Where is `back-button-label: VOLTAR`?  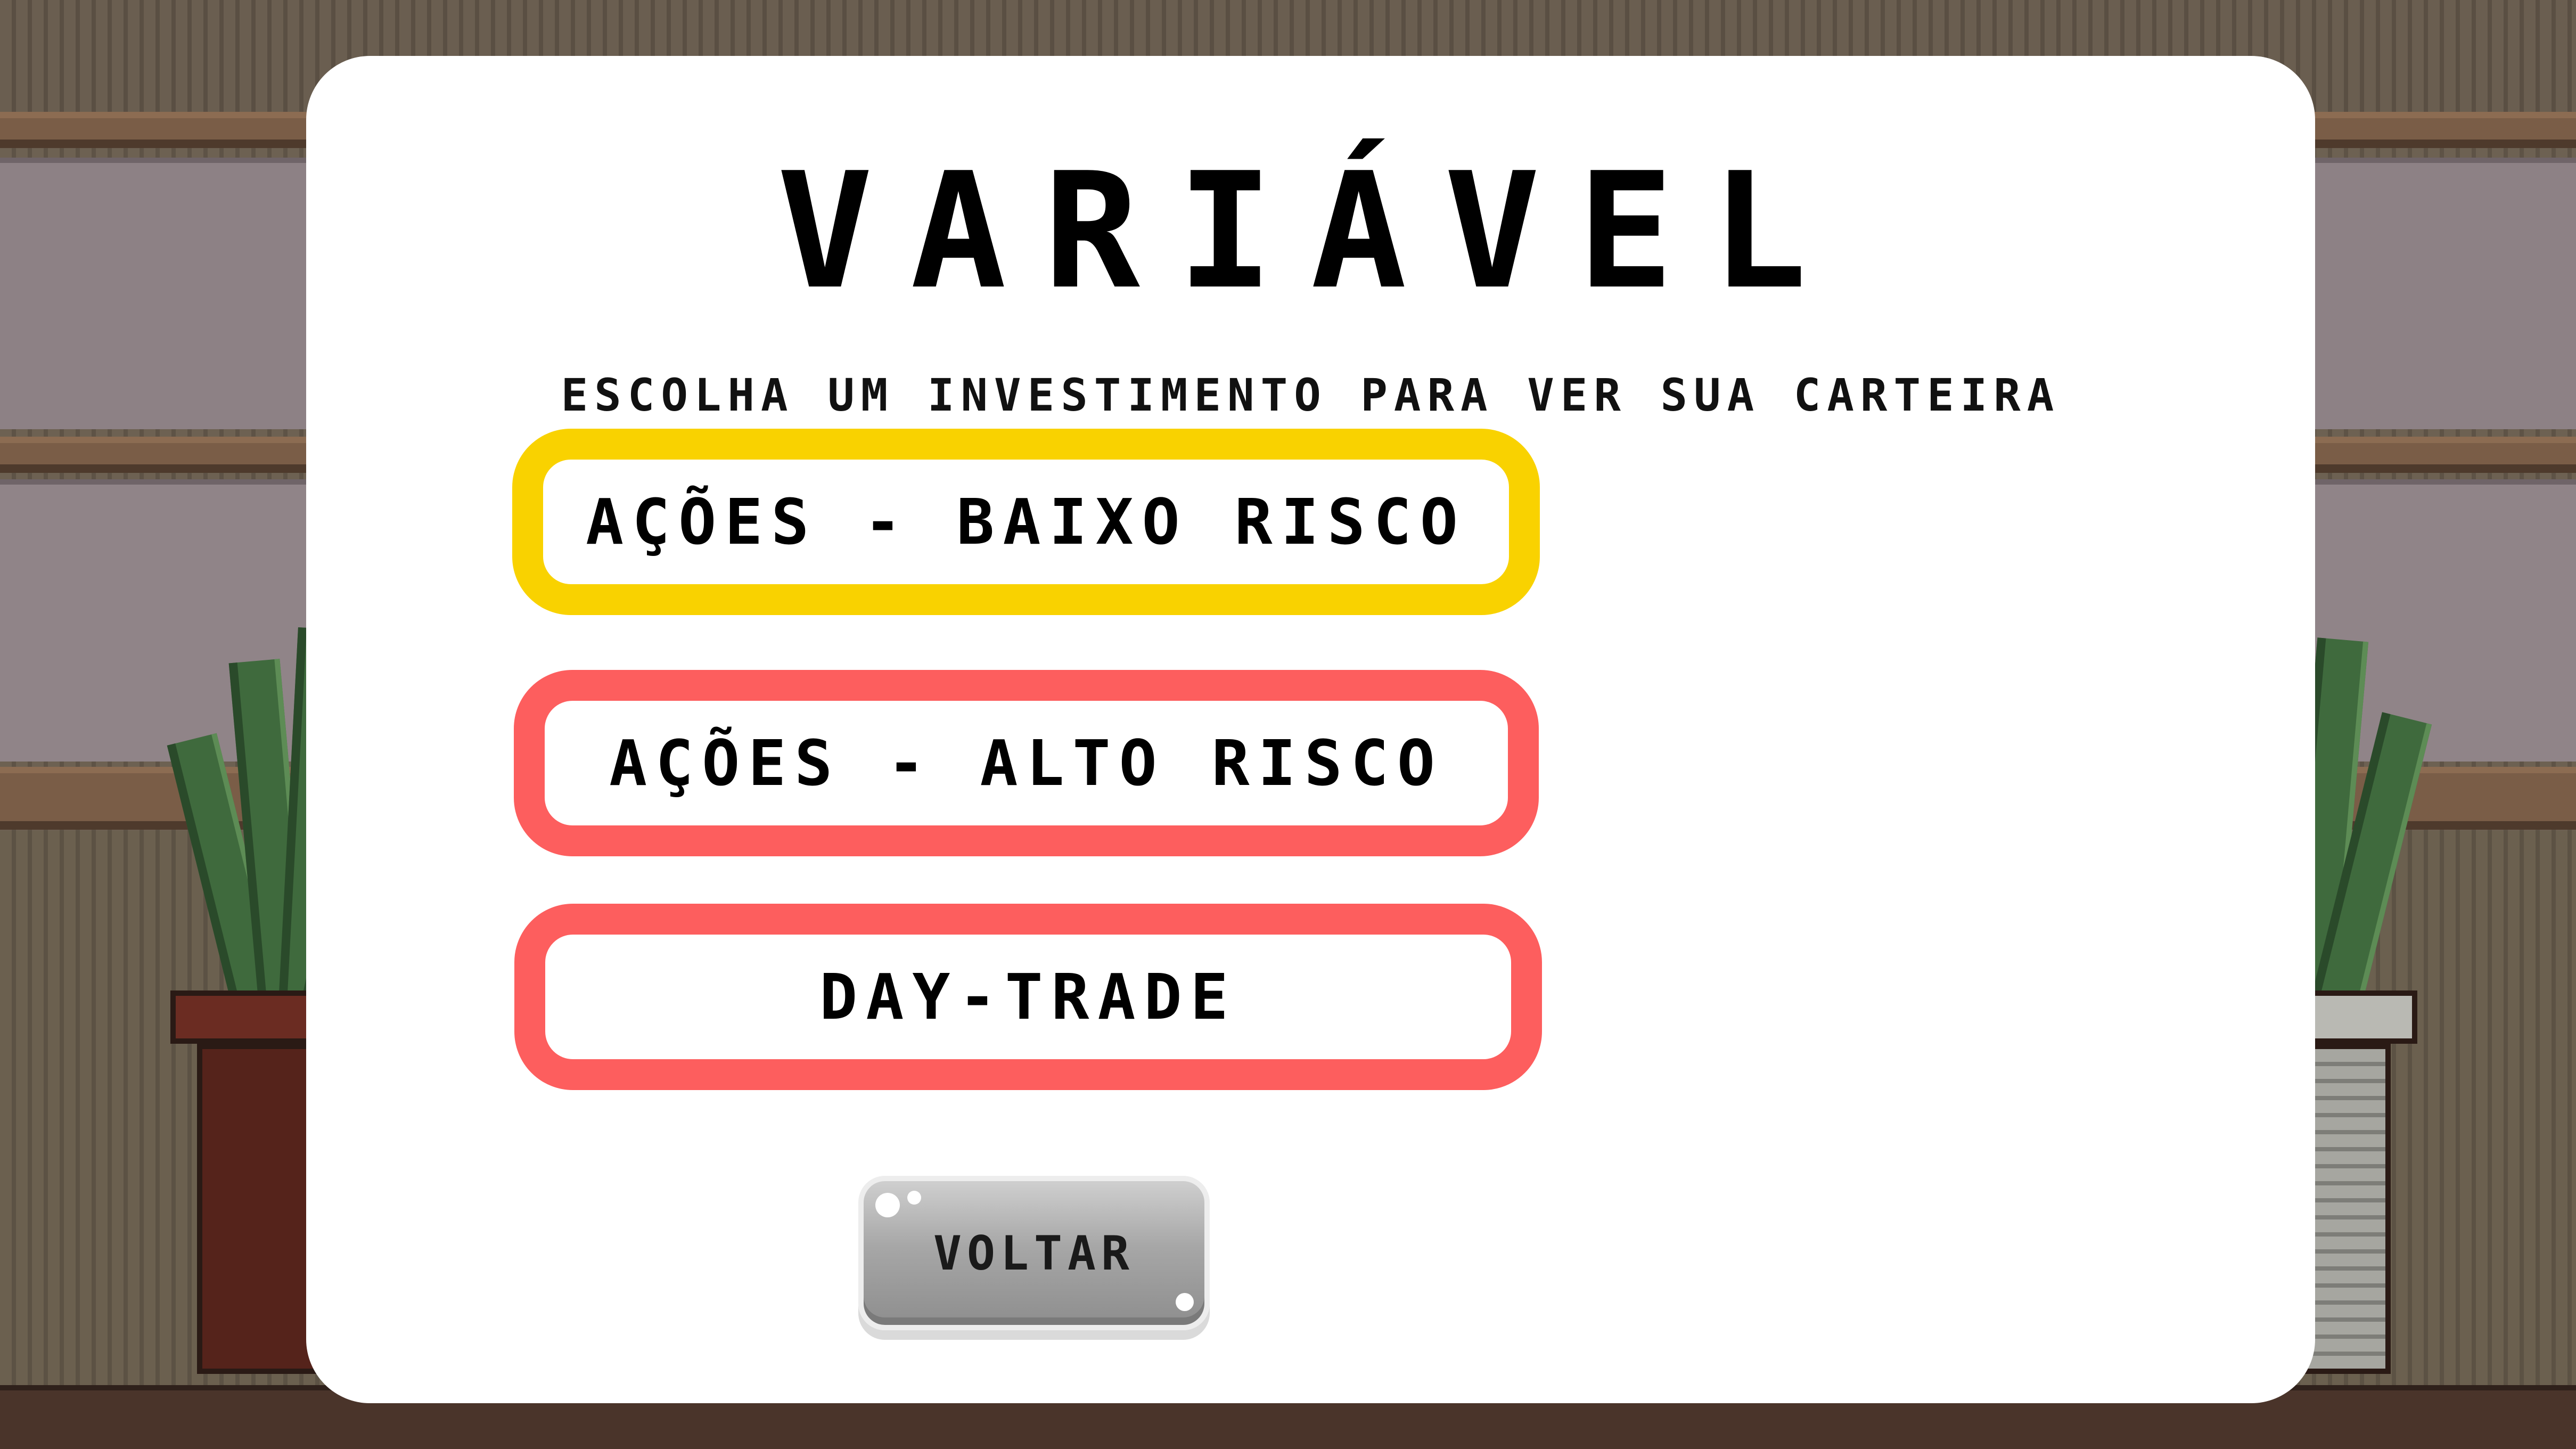 back-button-label: VOLTAR is located at coordinates (1034, 1253).